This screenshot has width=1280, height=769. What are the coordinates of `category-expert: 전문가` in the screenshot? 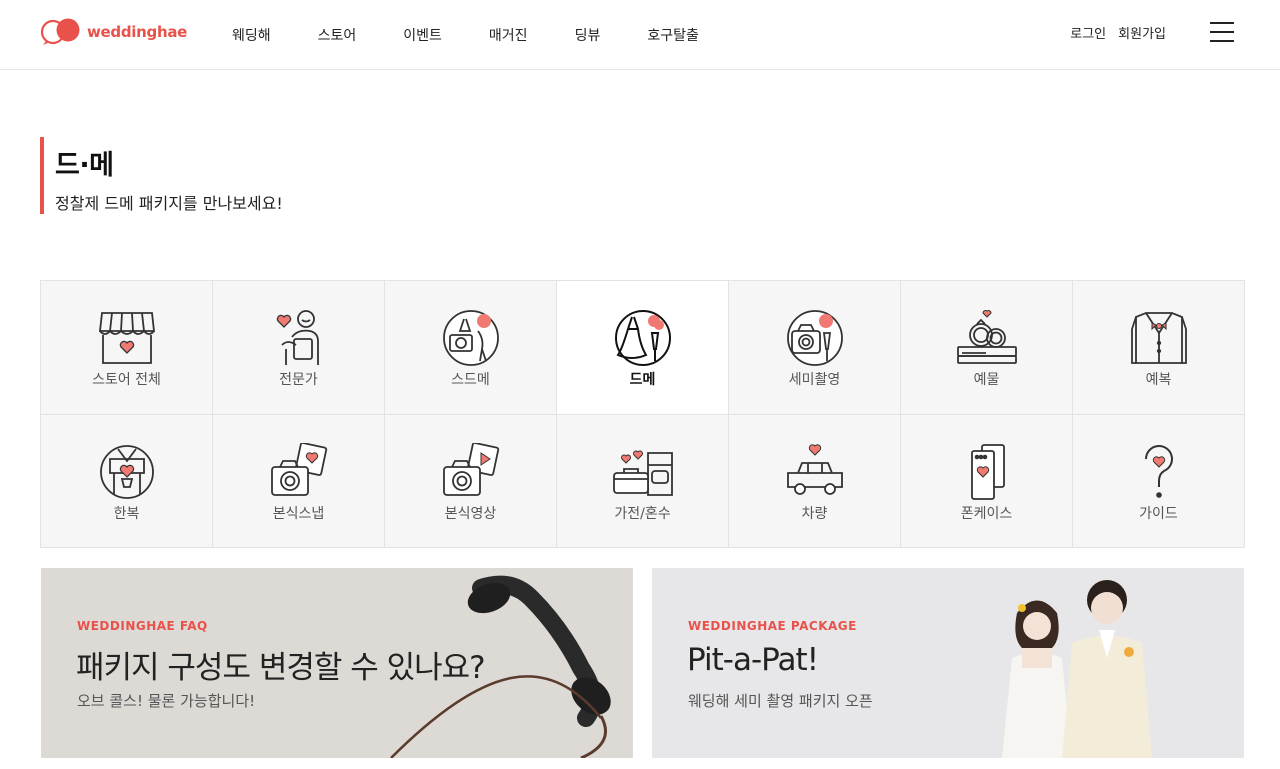 It's located at (299, 348).